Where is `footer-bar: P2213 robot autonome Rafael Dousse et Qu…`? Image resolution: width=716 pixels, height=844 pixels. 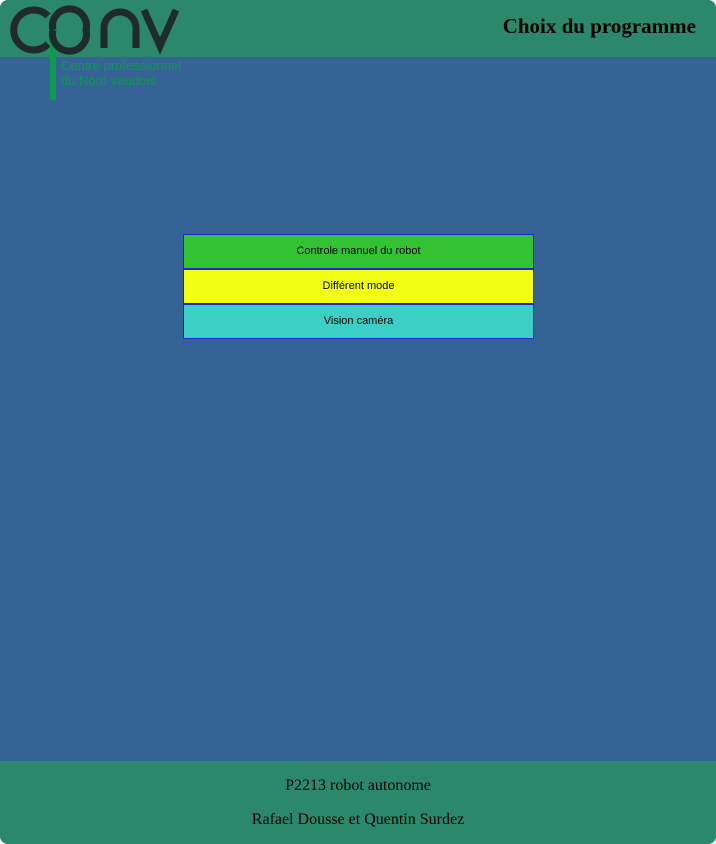 footer-bar: P2213 robot autonome Rafael Dousse et Qu… is located at coordinates (358, 802).